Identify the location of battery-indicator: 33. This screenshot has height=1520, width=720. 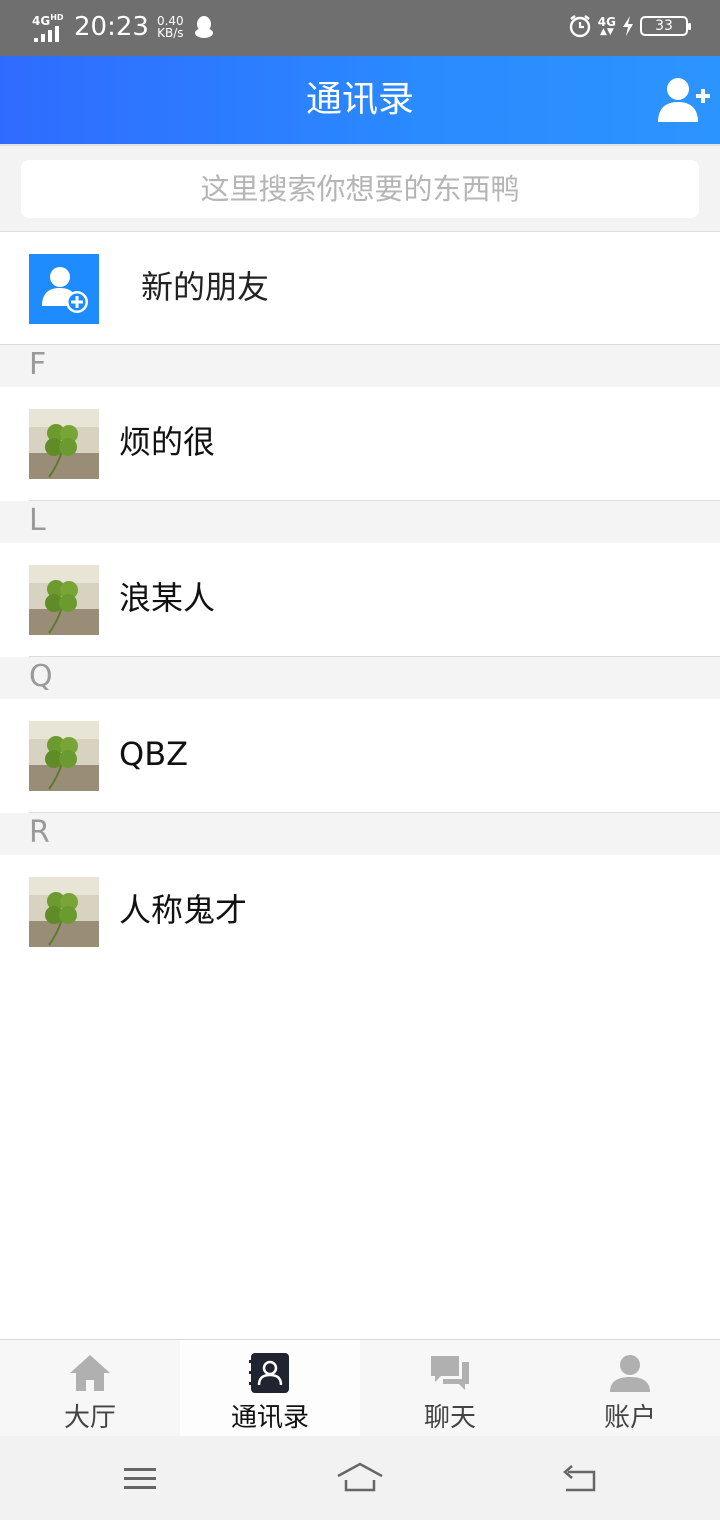
(665, 26).